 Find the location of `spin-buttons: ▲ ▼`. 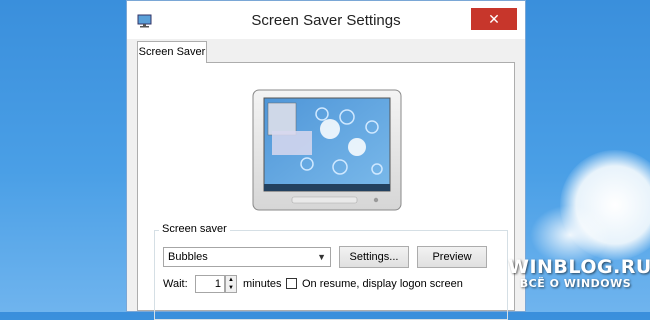

spin-buttons: ▲ ▼ is located at coordinates (231, 284).